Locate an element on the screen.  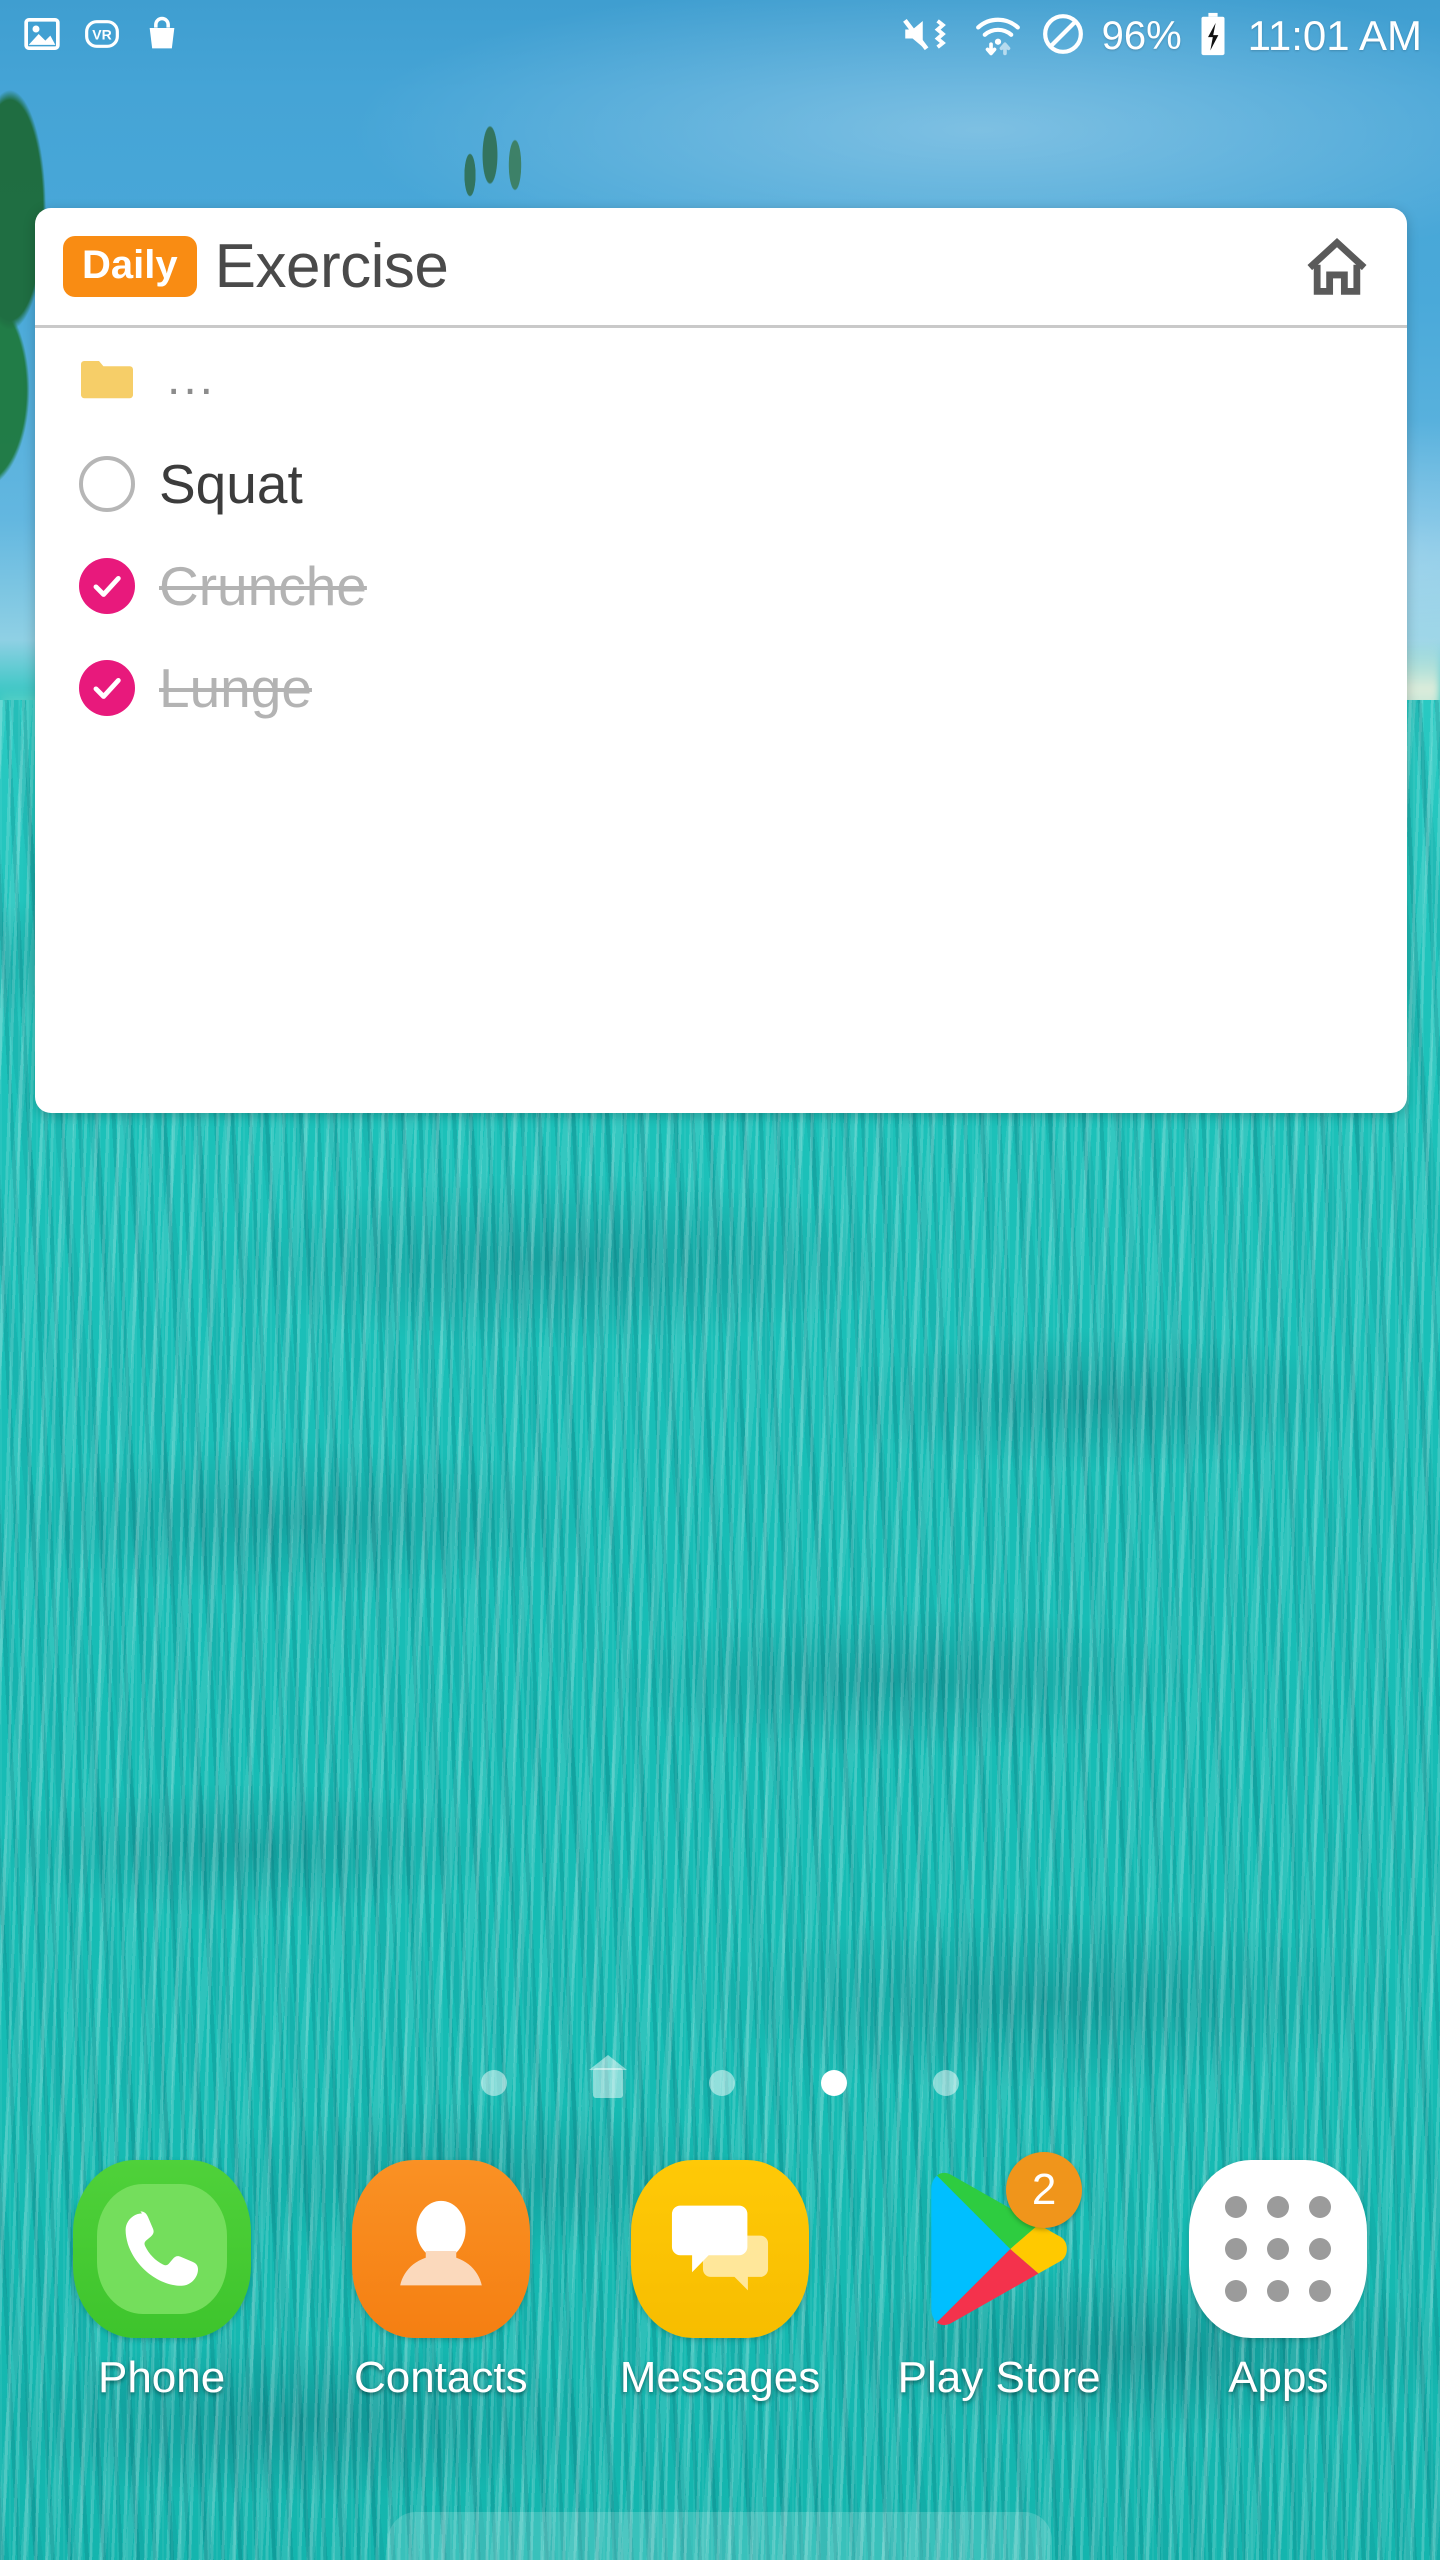
phone-icon is located at coordinates (161, 2249).